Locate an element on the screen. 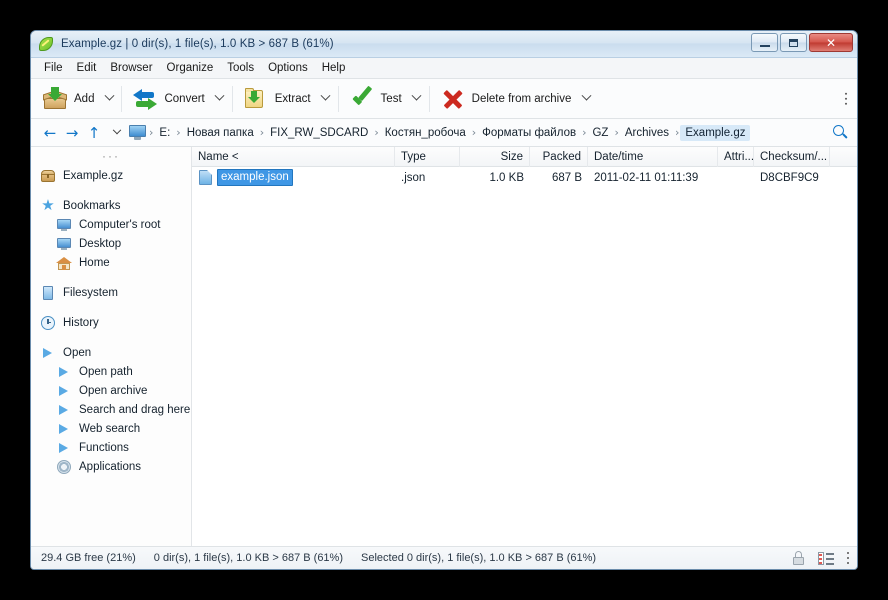 This screenshot has height=600, width=888. home-house-icon is located at coordinates (64, 263).